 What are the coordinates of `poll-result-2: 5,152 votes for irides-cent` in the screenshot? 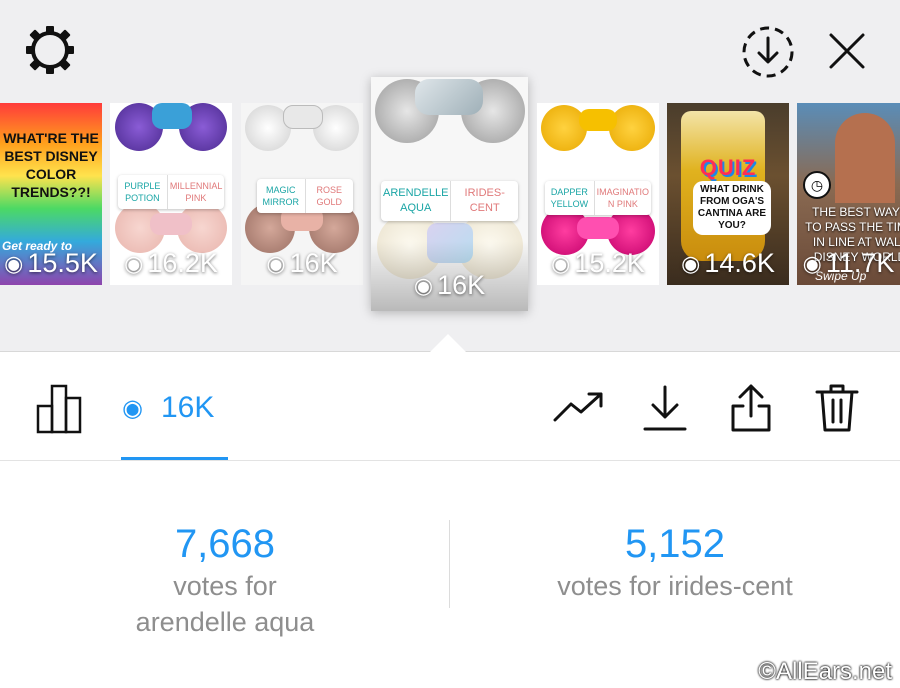 It's located at (675, 562).